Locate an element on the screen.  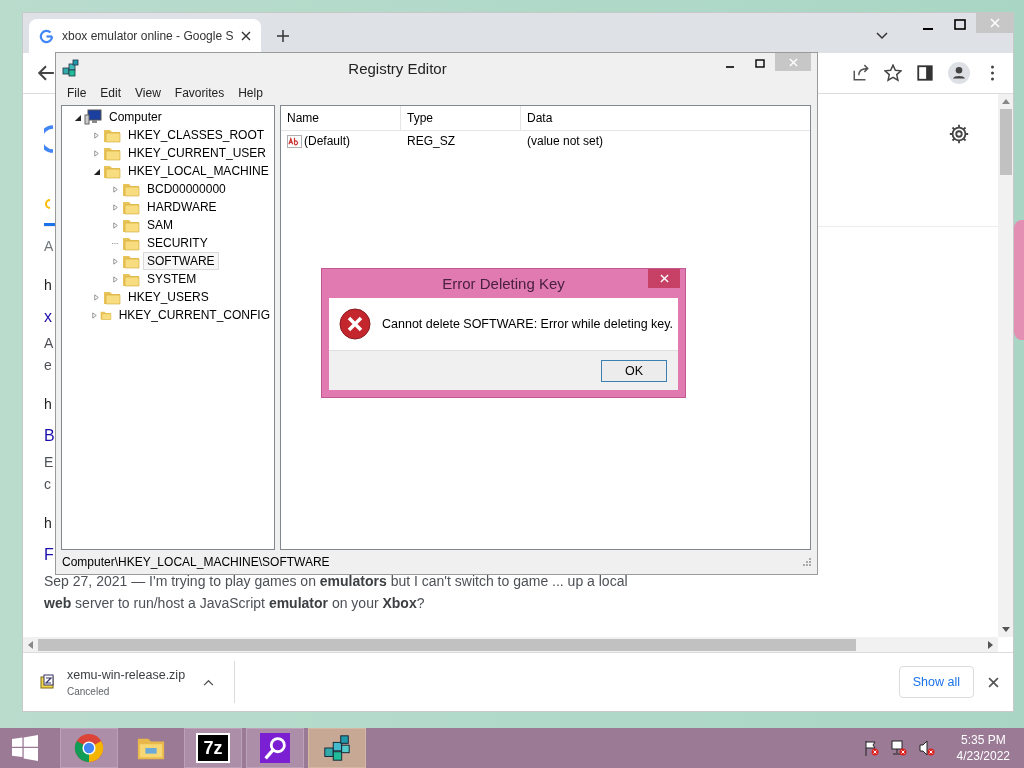
star-icon is located at coordinates (893, 73).